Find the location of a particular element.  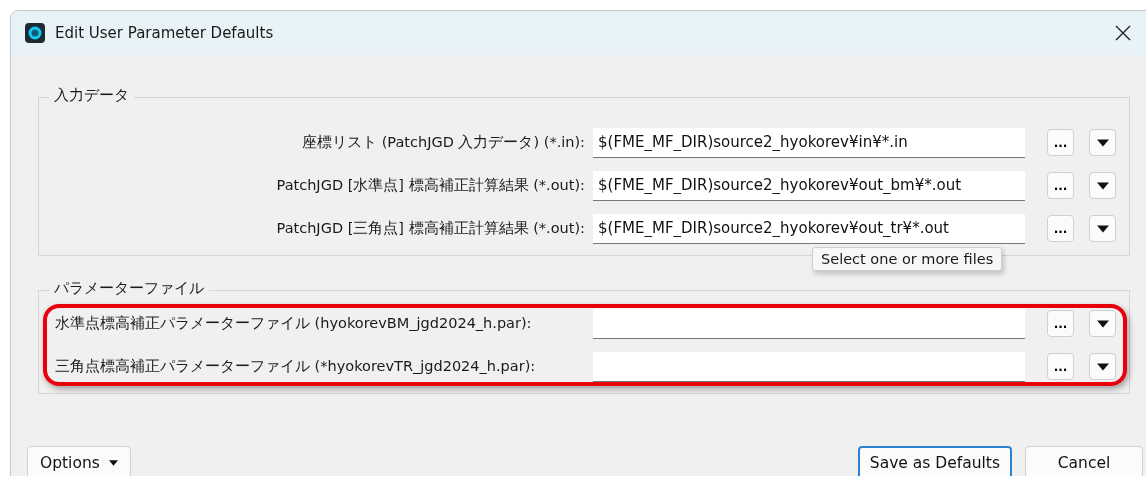

field-label: 水準点標高補正パラメーターファイル (hyokorevBM_jgd2024_h.par): is located at coordinates (294, 323).